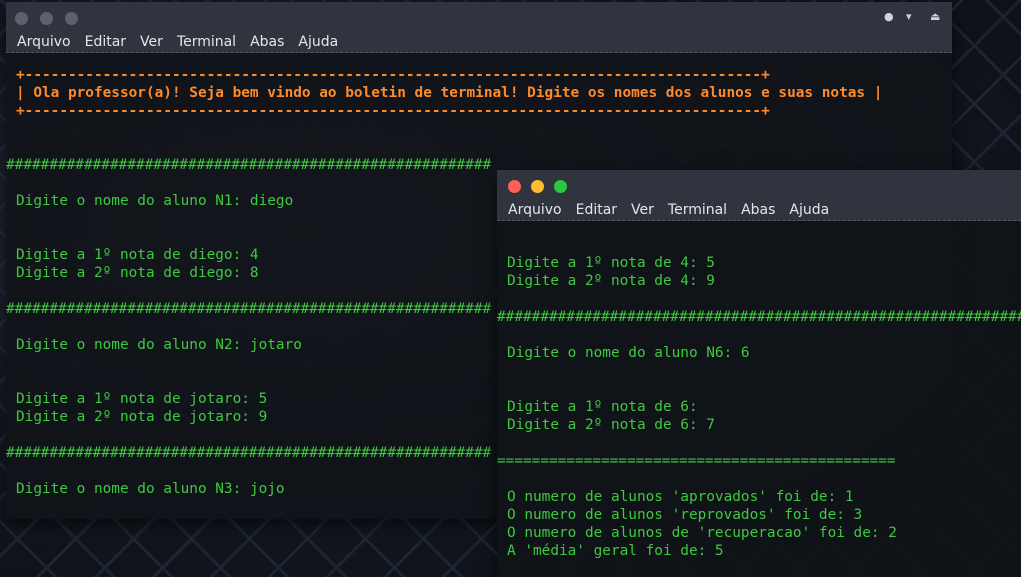 This screenshot has width=1021, height=577. I want to click on prompt-line: Digite o nome do aluno N6: 6, so click(628, 353).